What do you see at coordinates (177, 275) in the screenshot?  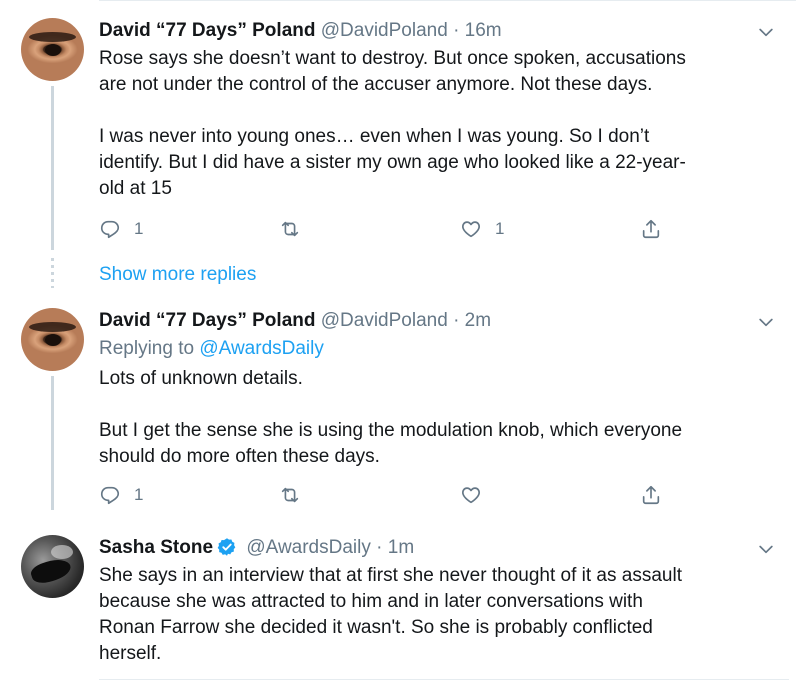 I see `show-more-replies-link: Show more replies` at bounding box center [177, 275].